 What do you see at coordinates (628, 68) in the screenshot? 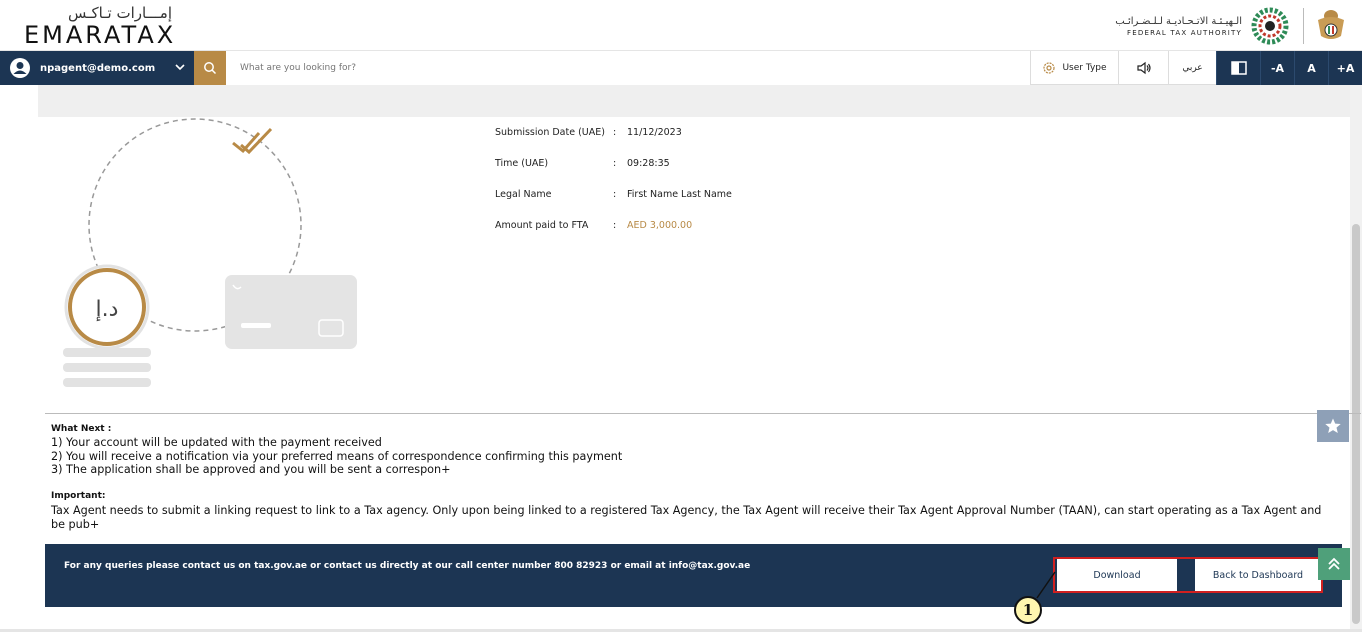
I see `search-input` at bounding box center [628, 68].